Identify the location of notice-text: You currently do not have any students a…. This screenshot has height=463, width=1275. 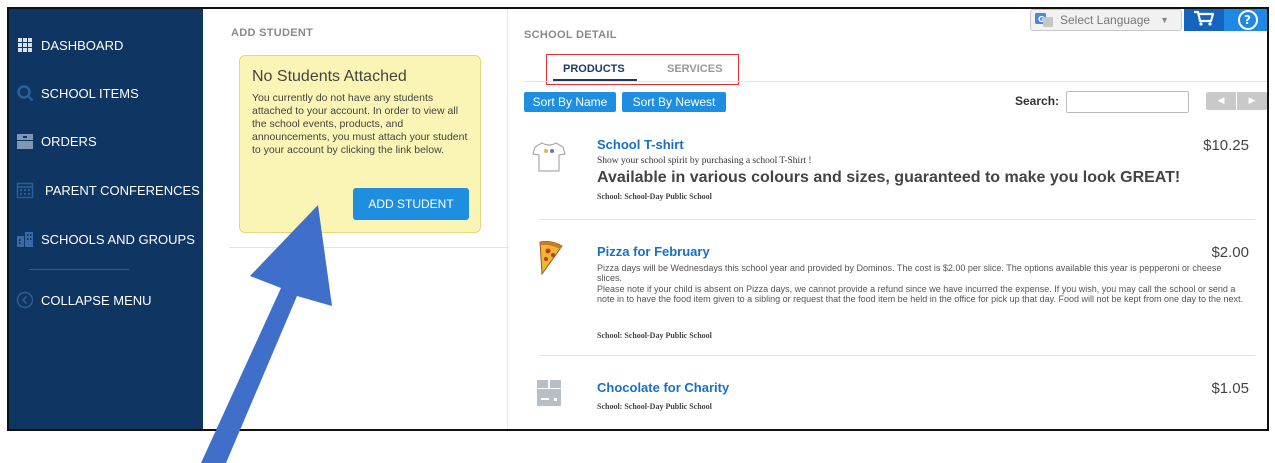
(360, 124).